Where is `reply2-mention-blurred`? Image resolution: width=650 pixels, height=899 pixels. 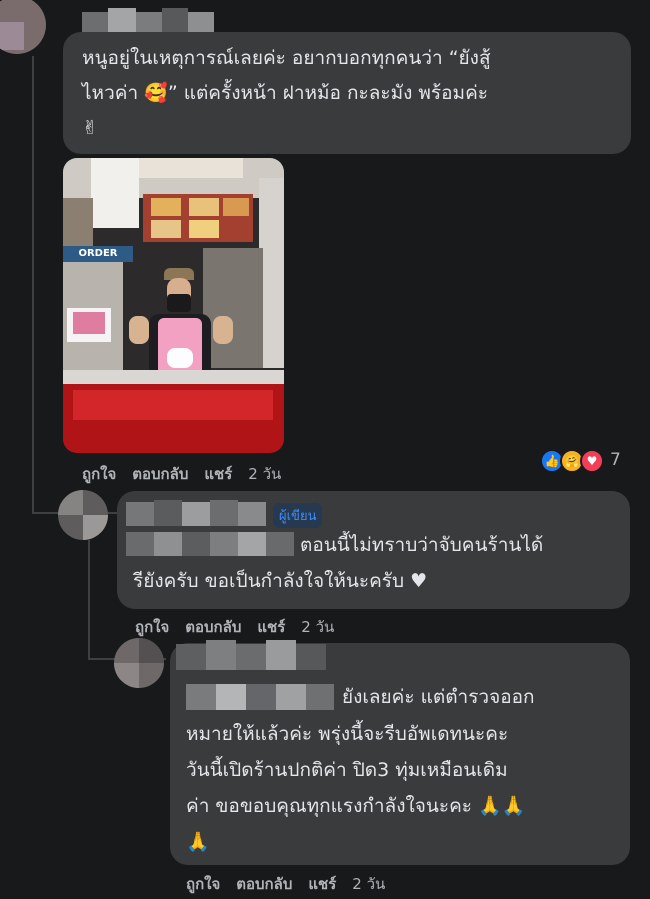 reply2-mention-blurred is located at coordinates (260, 697).